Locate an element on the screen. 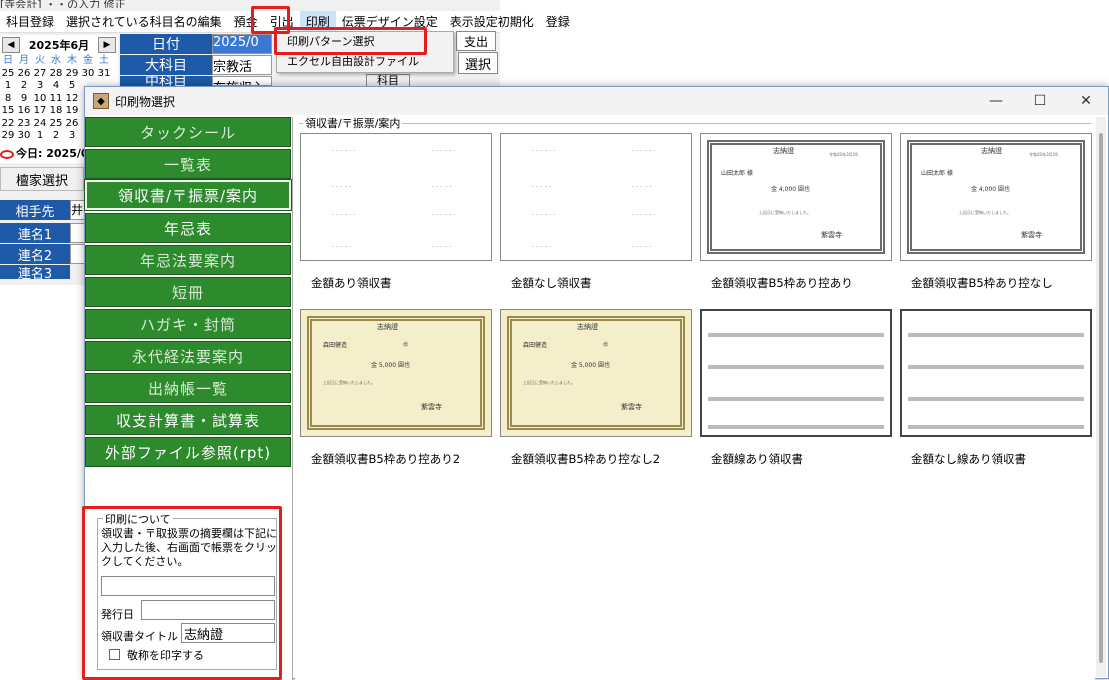 The image size is (1109, 680). calendar-month: 2025年6月 is located at coordinates (59, 45).